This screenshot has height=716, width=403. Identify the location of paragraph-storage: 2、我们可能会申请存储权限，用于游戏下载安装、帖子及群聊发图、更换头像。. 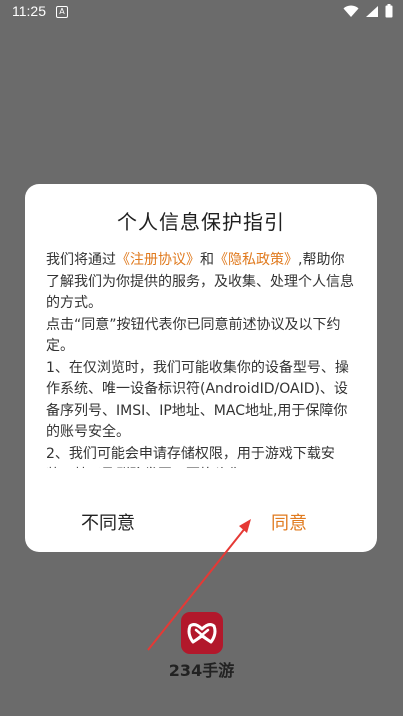
(190, 457).